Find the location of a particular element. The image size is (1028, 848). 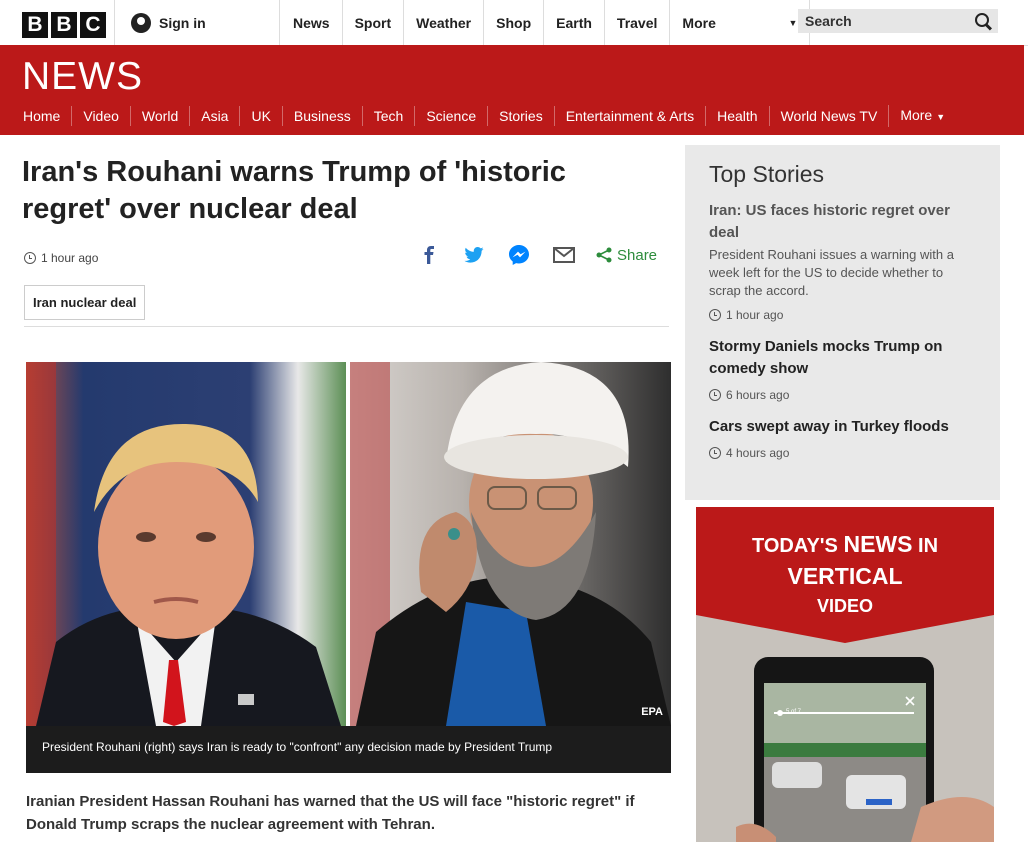

image-credit: EPA is located at coordinates (652, 712).